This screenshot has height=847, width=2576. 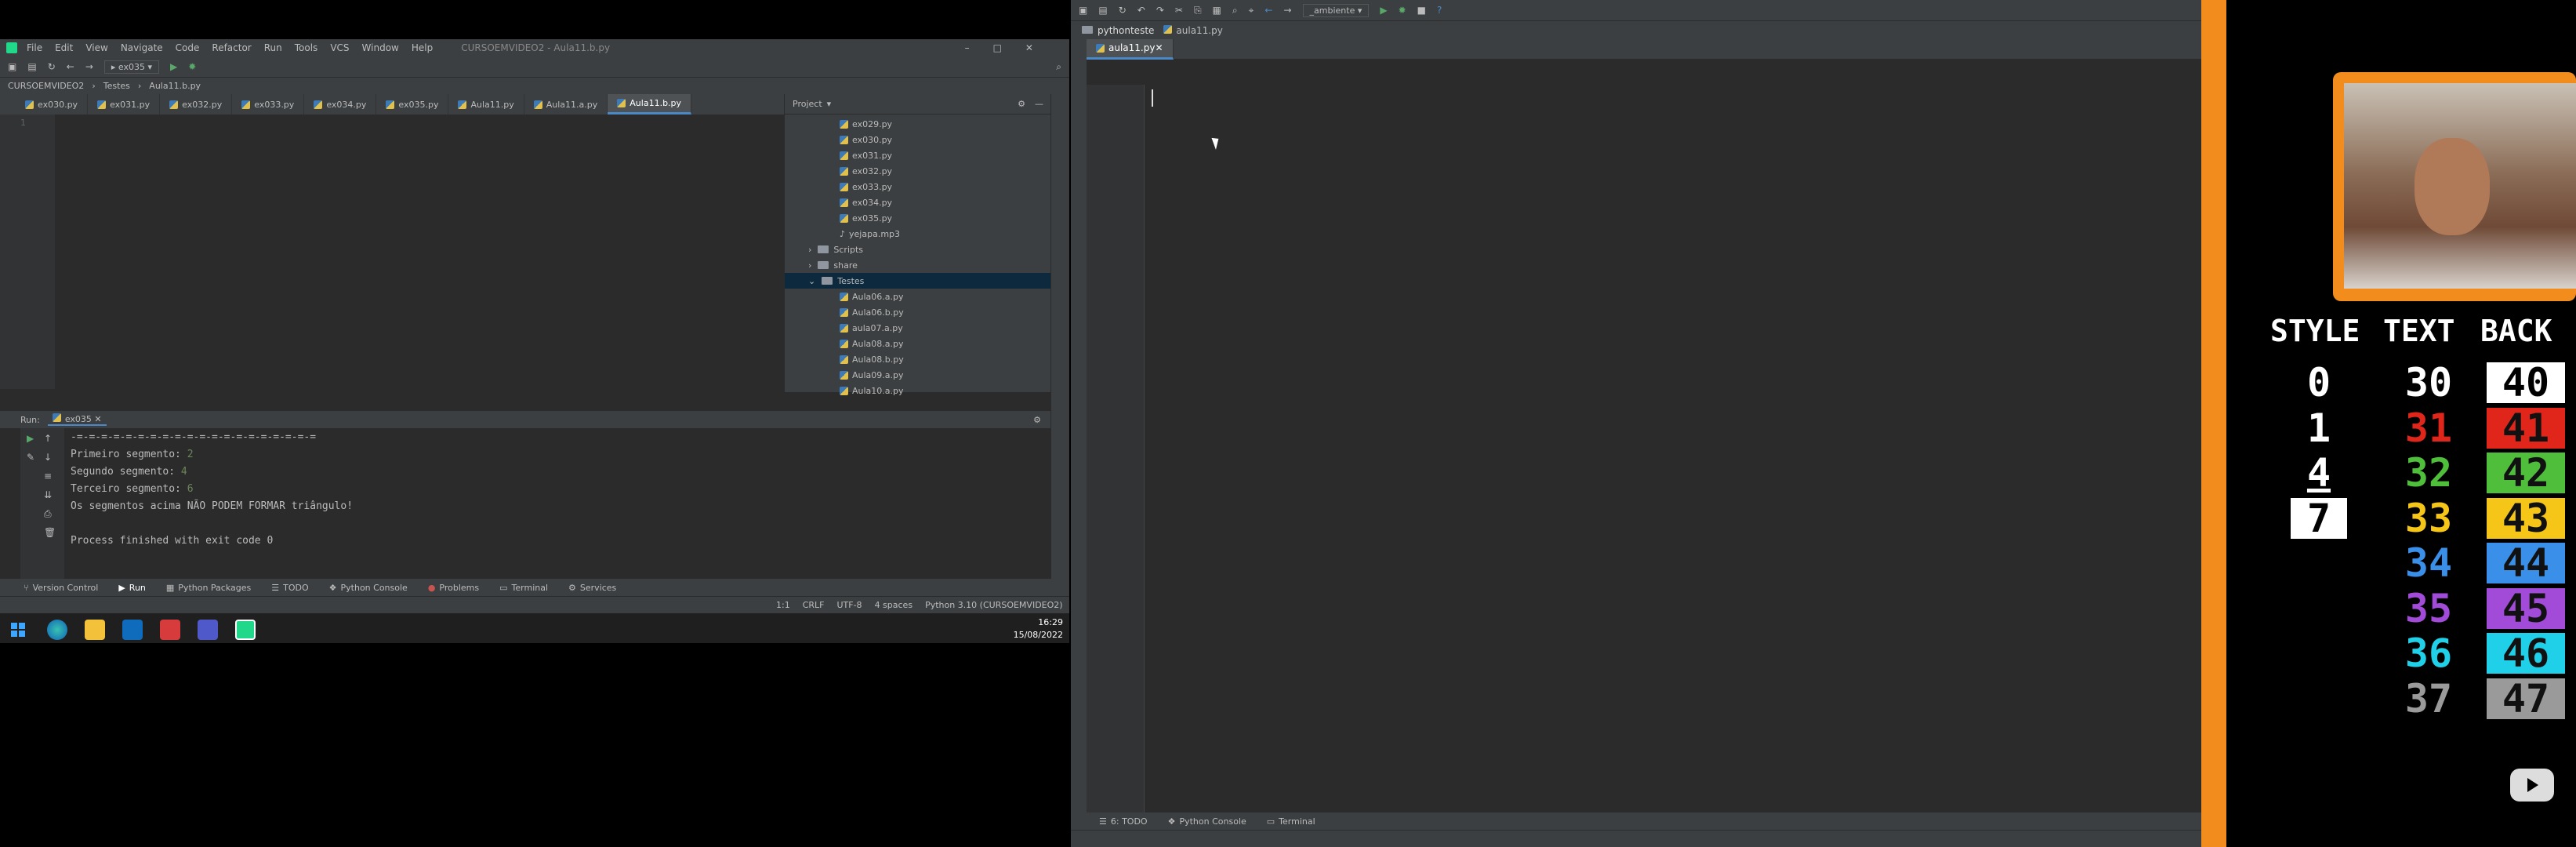 What do you see at coordinates (412, 104) in the screenshot?
I see `tab-ex035: ex035.py` at bounding box center [412, 104].